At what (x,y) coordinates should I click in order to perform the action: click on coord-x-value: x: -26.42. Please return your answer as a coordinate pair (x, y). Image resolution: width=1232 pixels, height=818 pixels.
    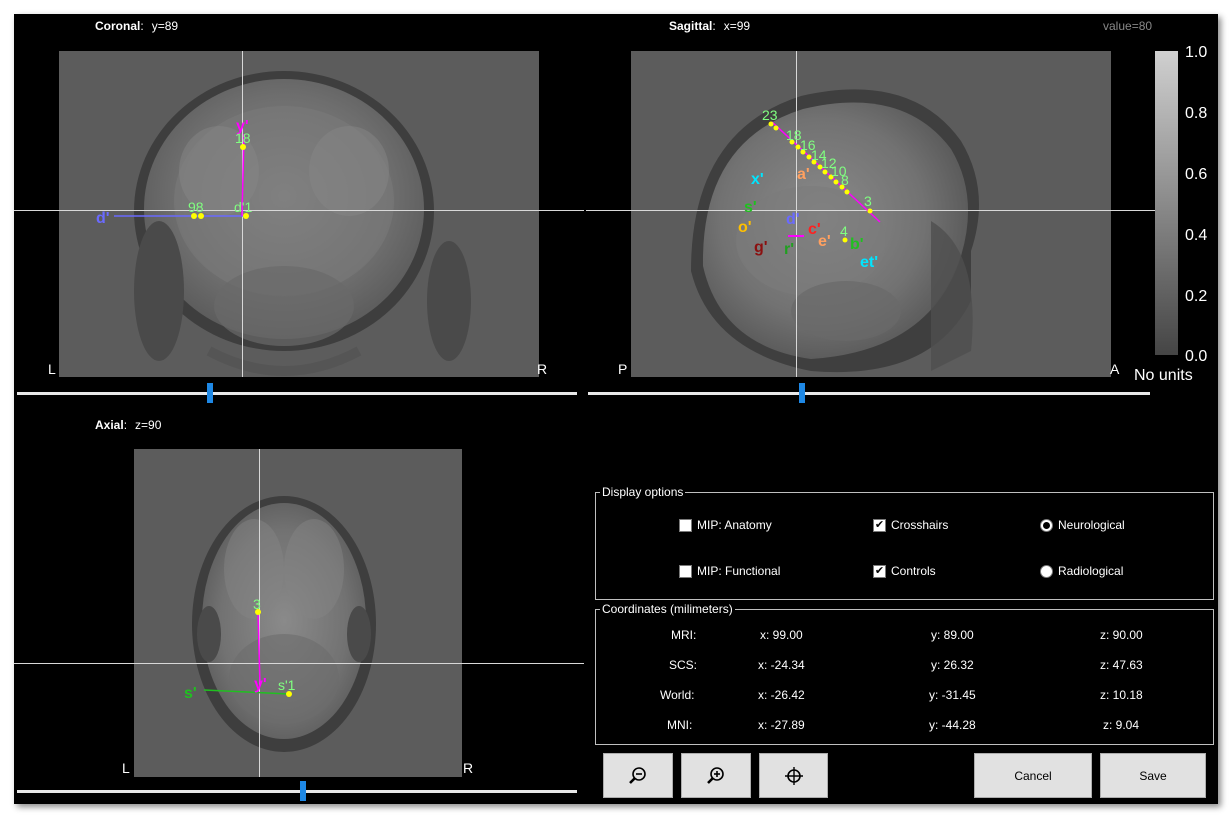
    Looking at the image, I should click on (781, 695).